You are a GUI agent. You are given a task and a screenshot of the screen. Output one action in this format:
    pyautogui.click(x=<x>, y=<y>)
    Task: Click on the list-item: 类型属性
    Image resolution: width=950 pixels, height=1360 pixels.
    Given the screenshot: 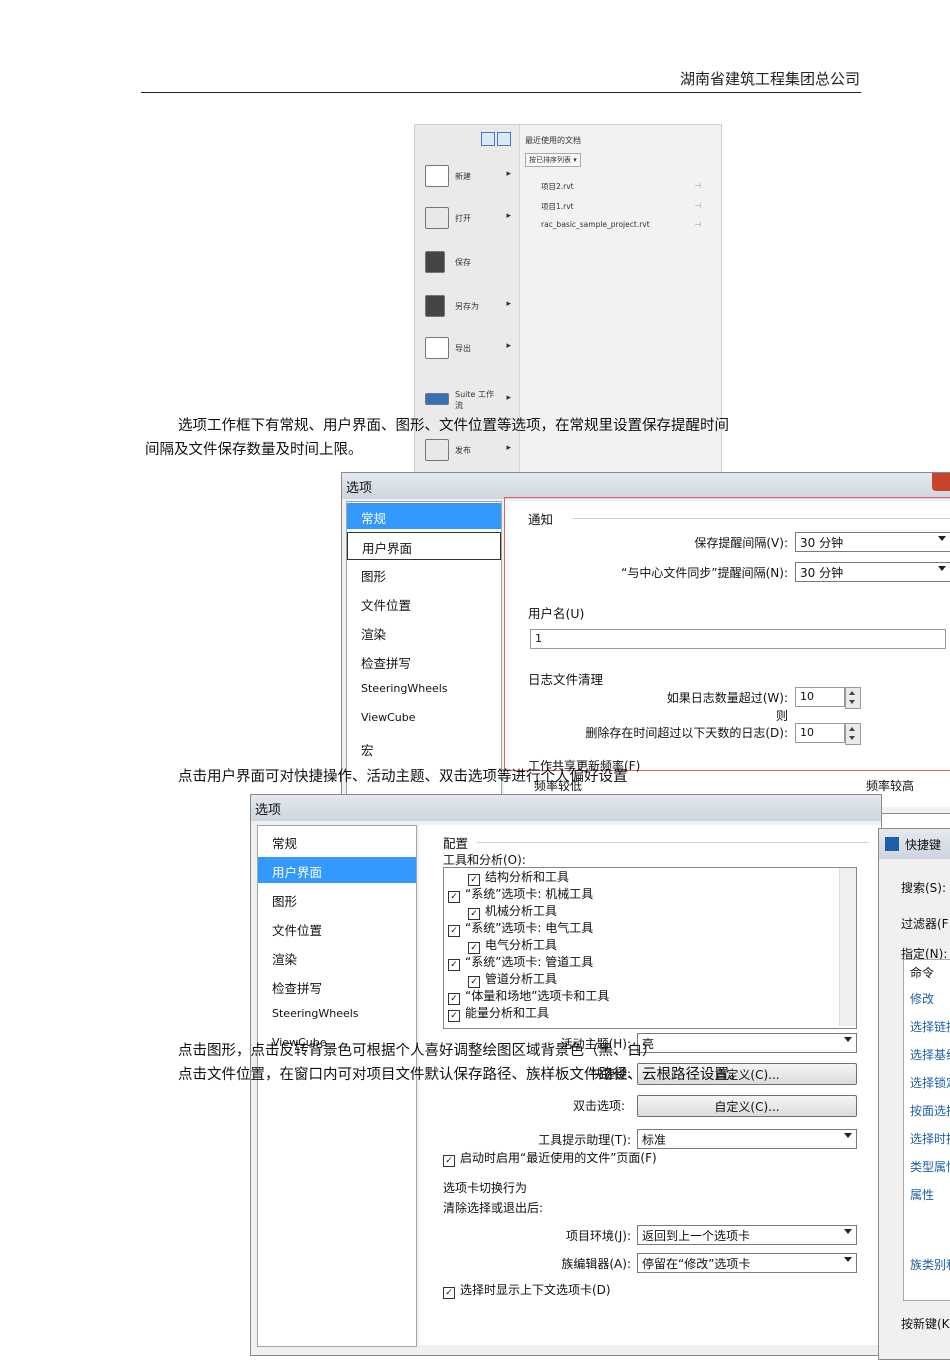 What is the action you would take?
    pyautogui.click(x=930, y=1166)
    